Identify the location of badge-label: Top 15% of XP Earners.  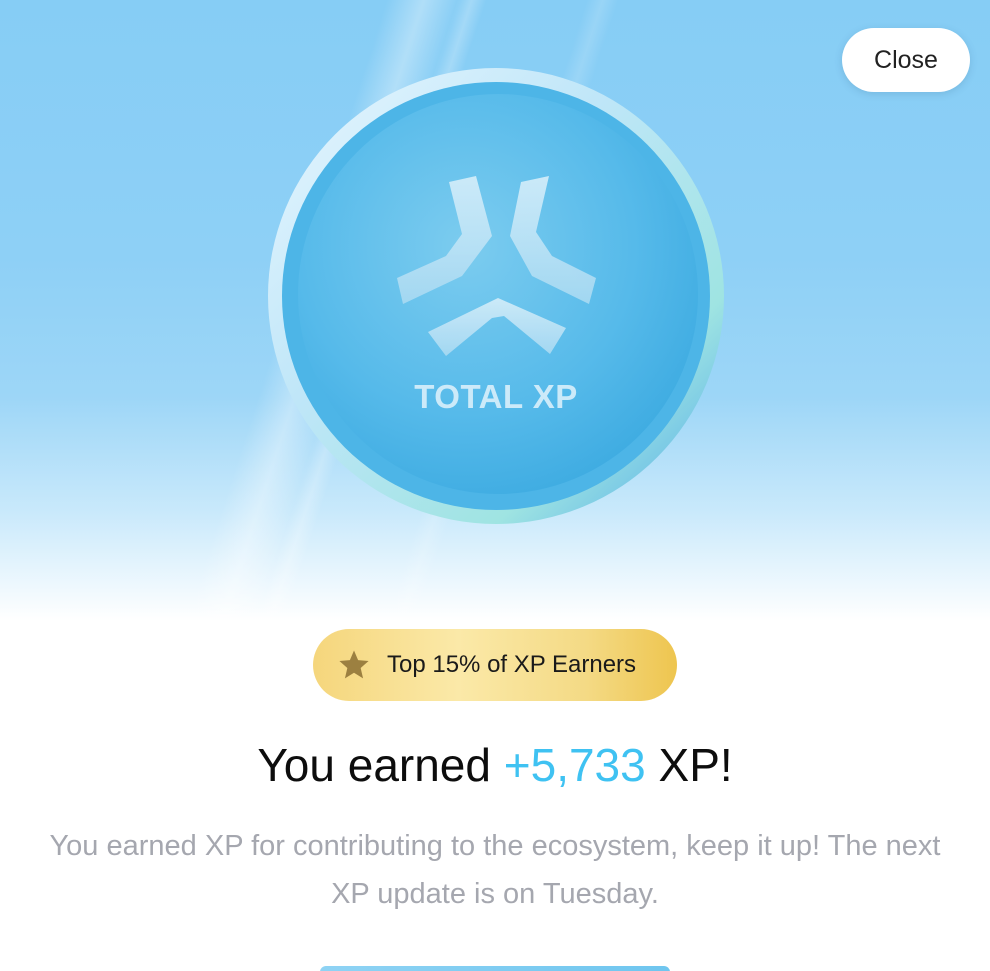
(512, 664).